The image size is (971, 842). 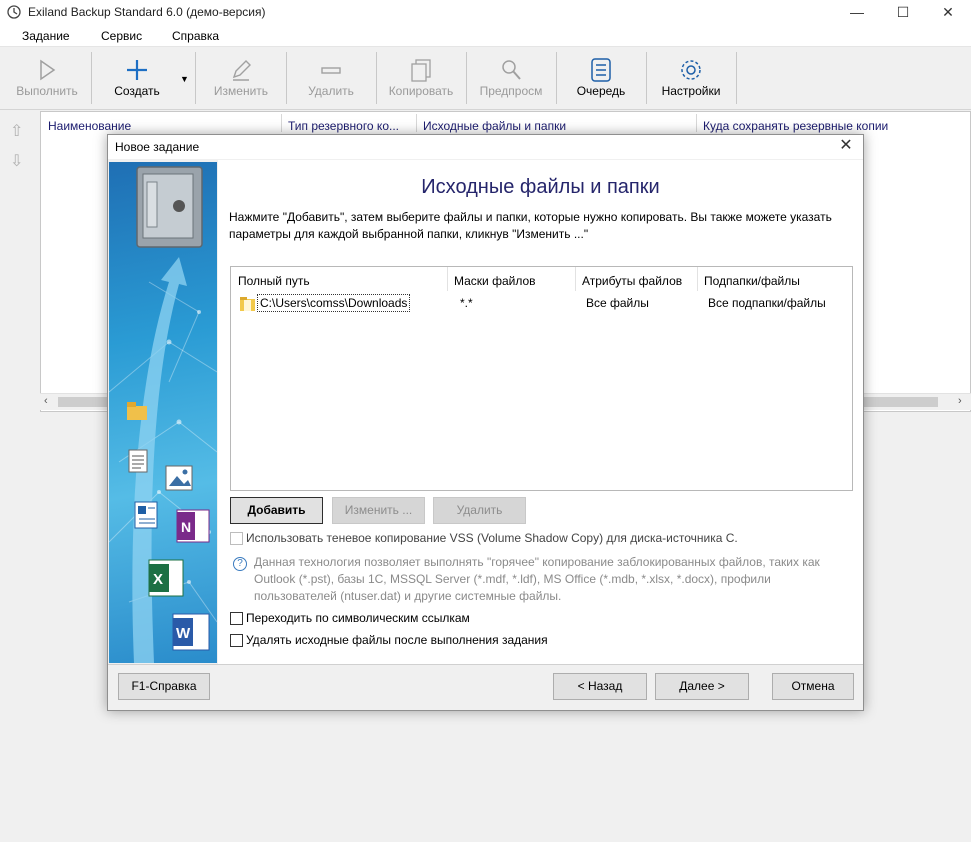 I want to click on grid-col-destination: Куда сохранять резервные копии, so click(x=795, y=126).